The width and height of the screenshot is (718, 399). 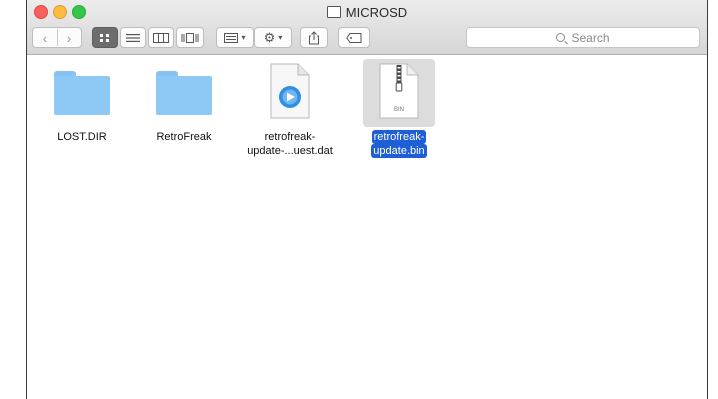 I want to click on coverflow-view-button, so click(x=190, y=37).